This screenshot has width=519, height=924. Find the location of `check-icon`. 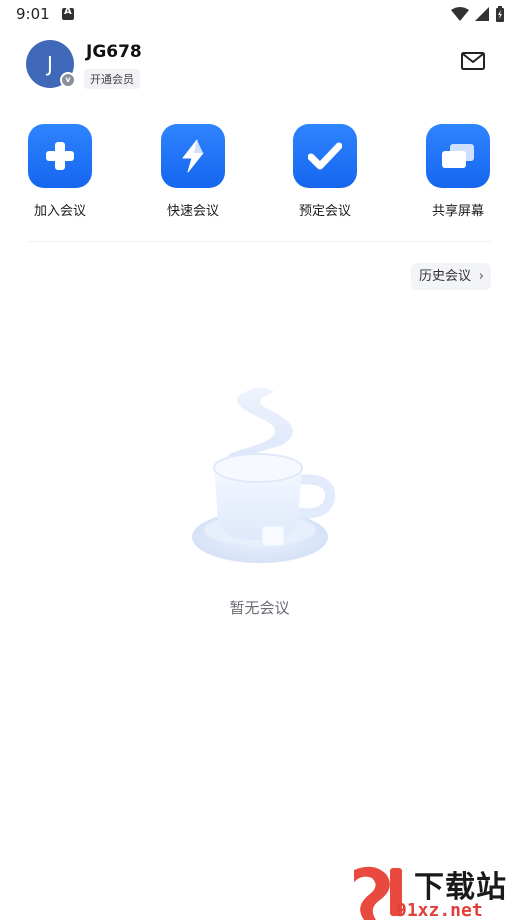

check-icon is located at coordinates (325, 156).